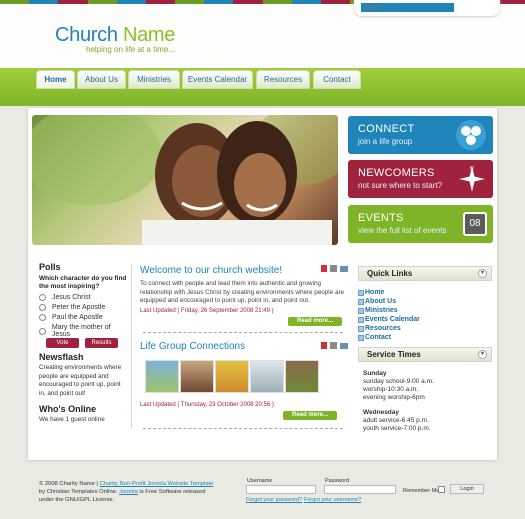 This screenshot has height=519, width=525. Describe the element at coordinates (467, 489) in the screenshot. I see `login-button: Login` at that location.